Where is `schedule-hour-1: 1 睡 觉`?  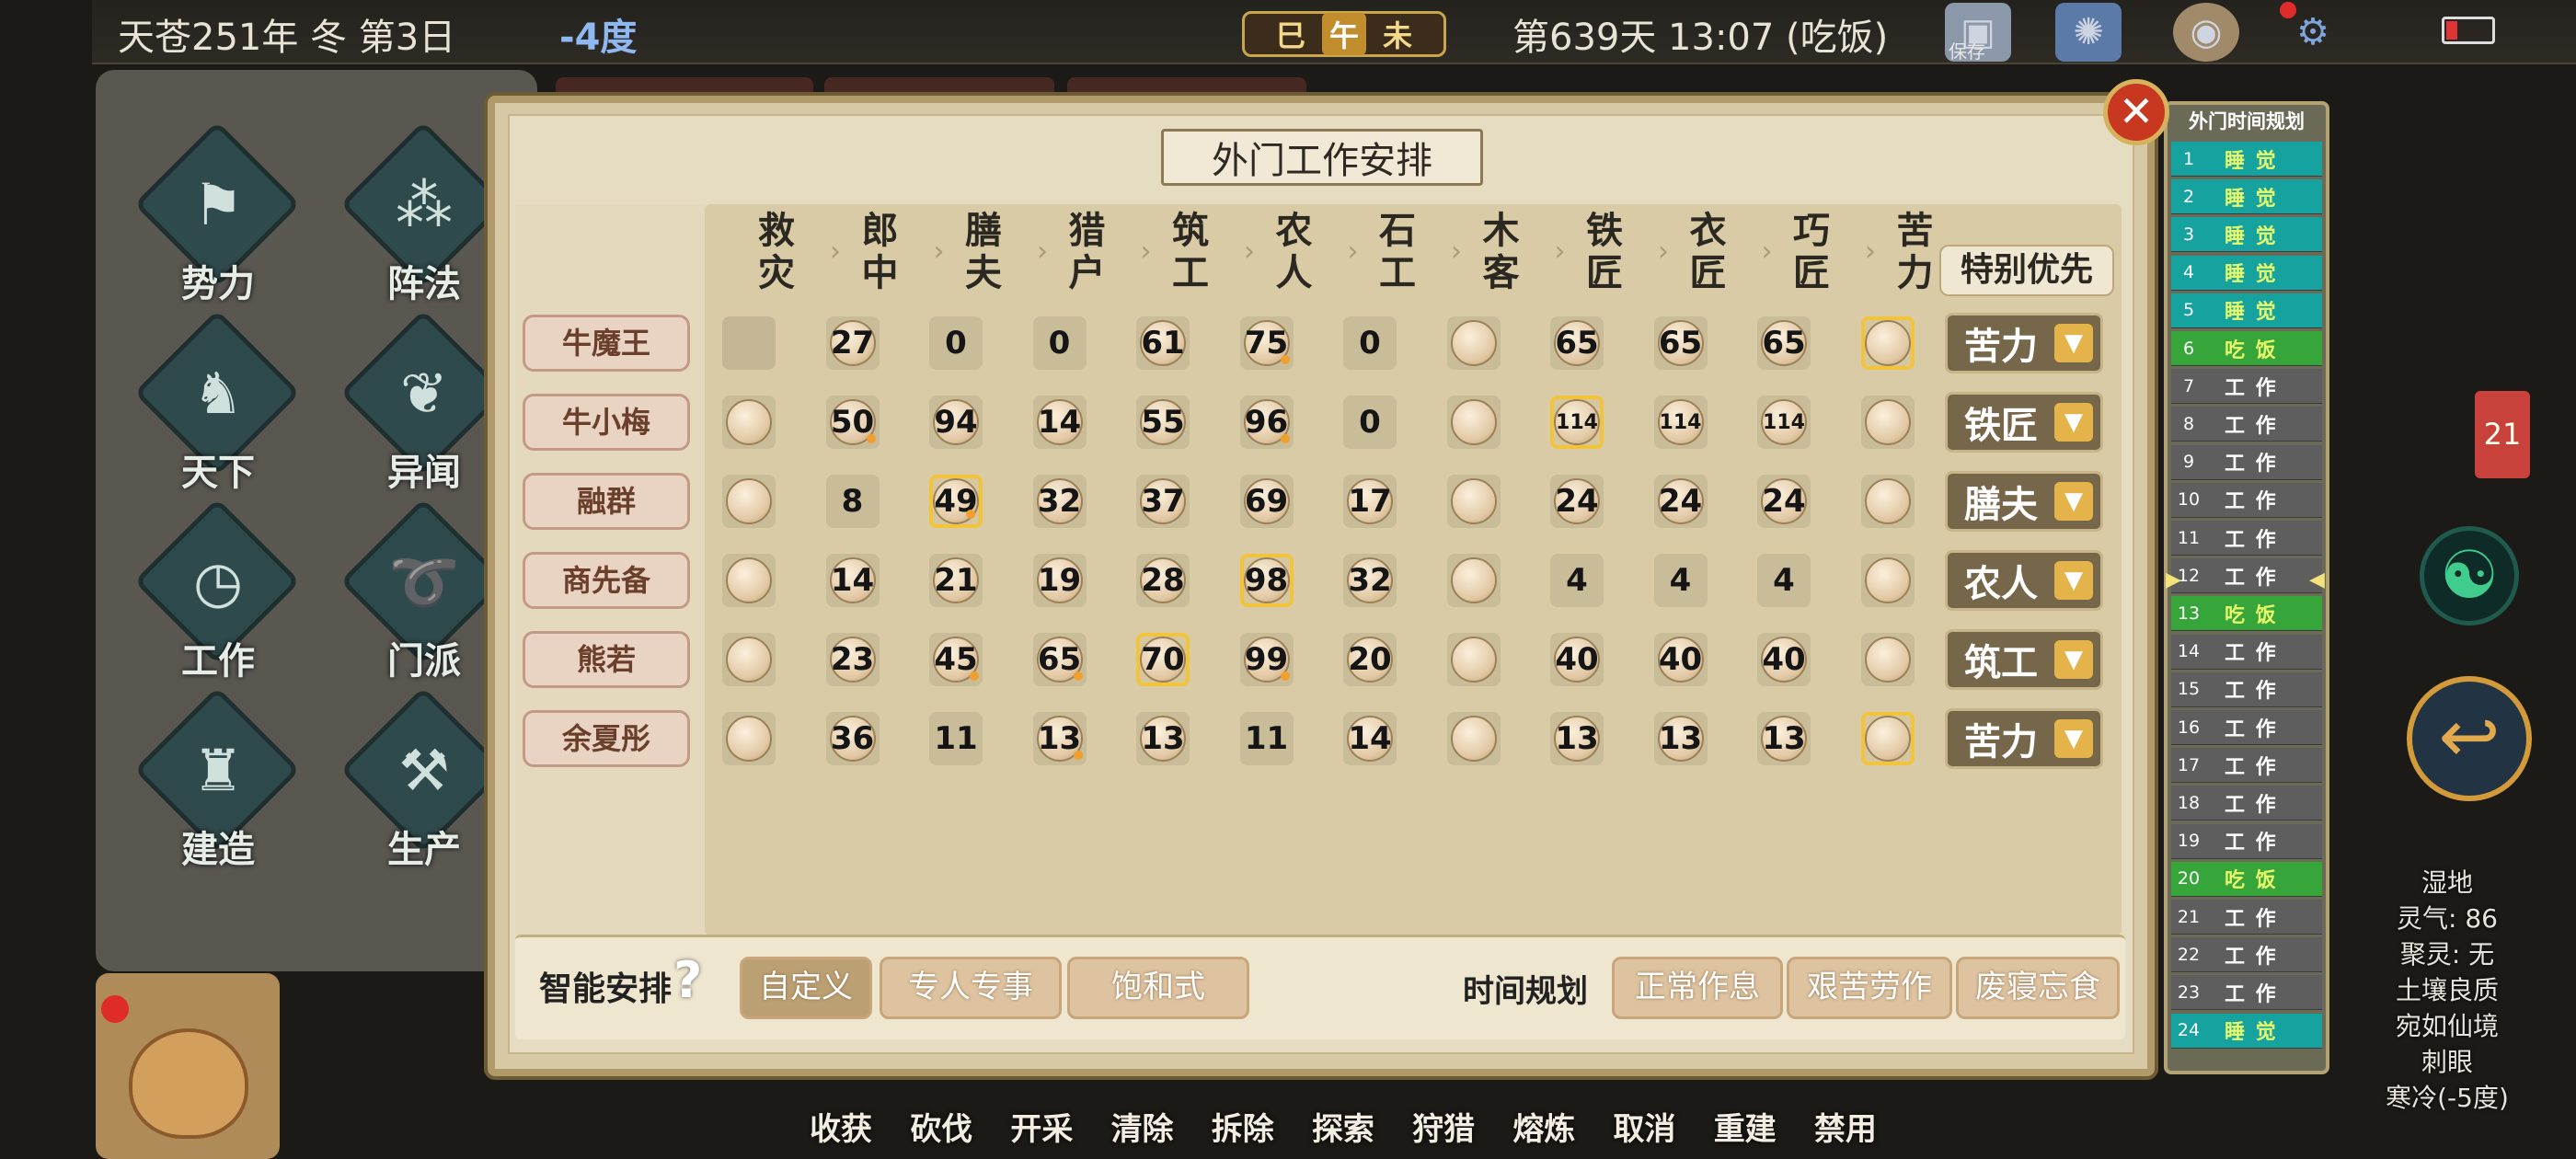
schedule-hour-1: 1 睡 觉 is located at coordinates (2246, 159).